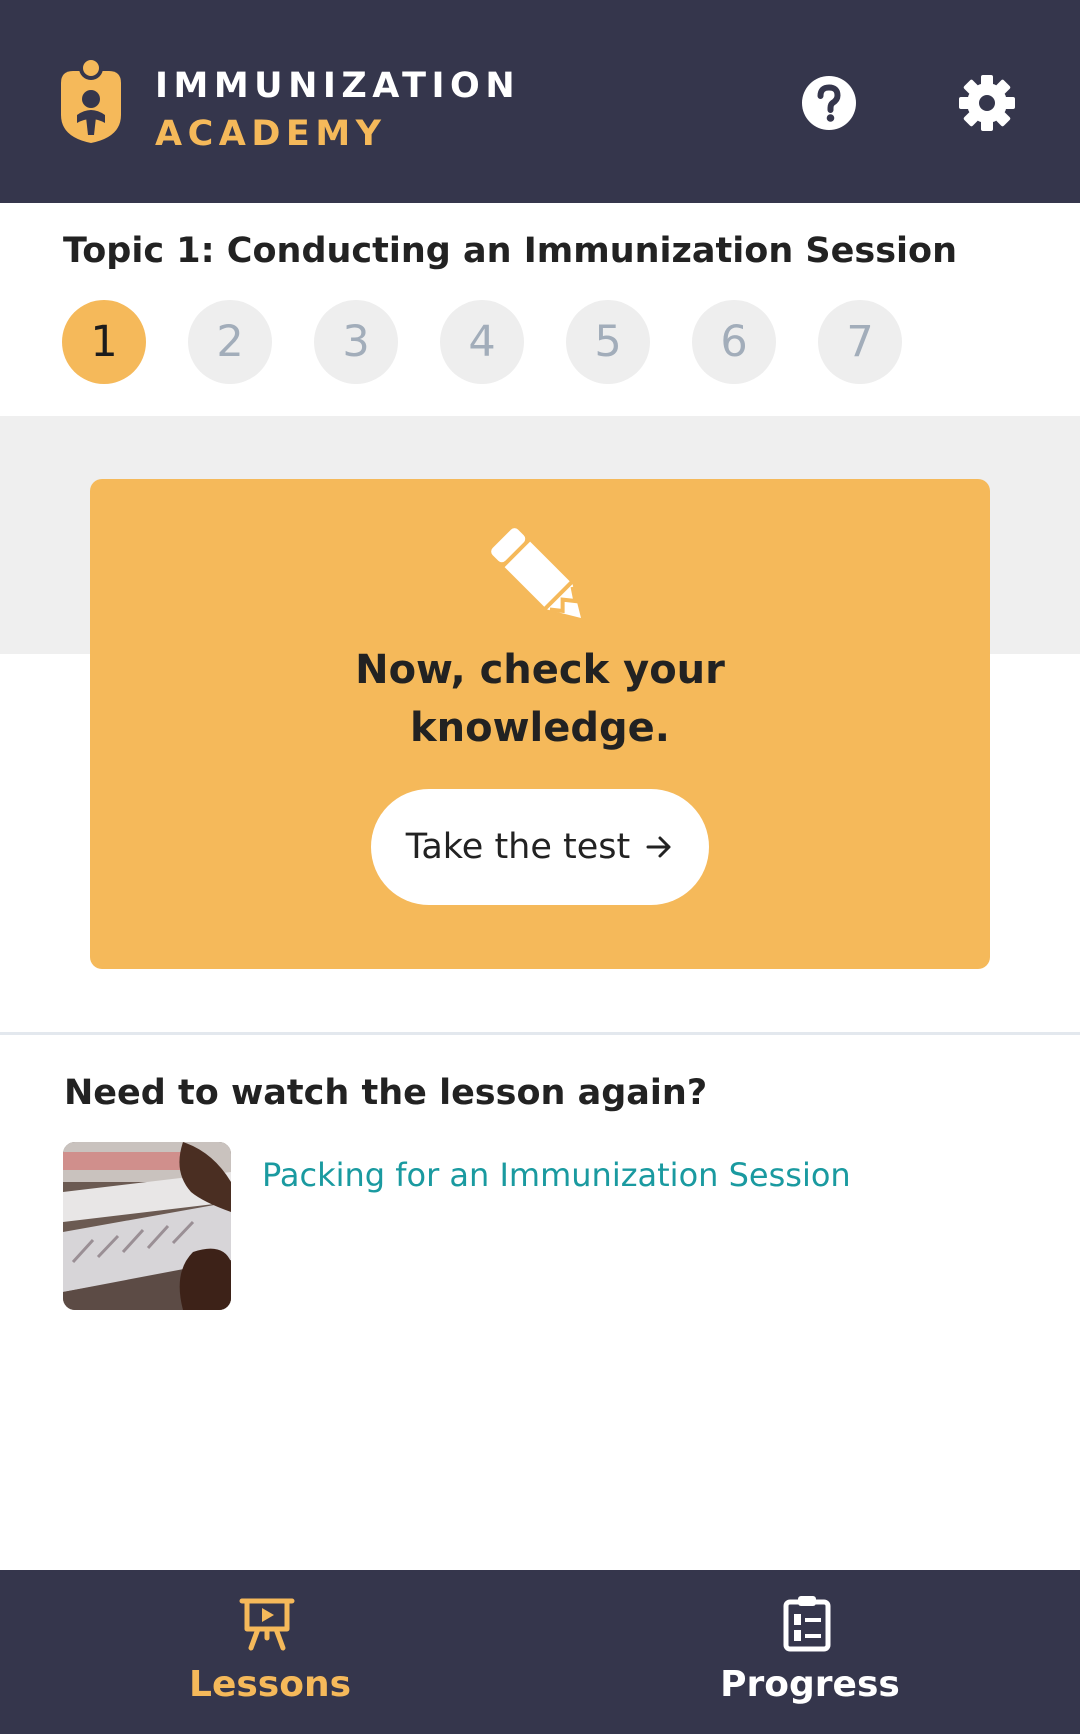 The image size is (1080, 1734). I want to click on knowledge-check-heading: Now, check your knowledge., so click(540, 699).